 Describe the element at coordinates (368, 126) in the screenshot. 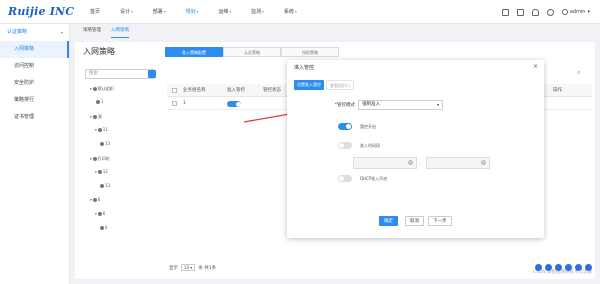

I see `control-enable-label: 管控开启` at that location.